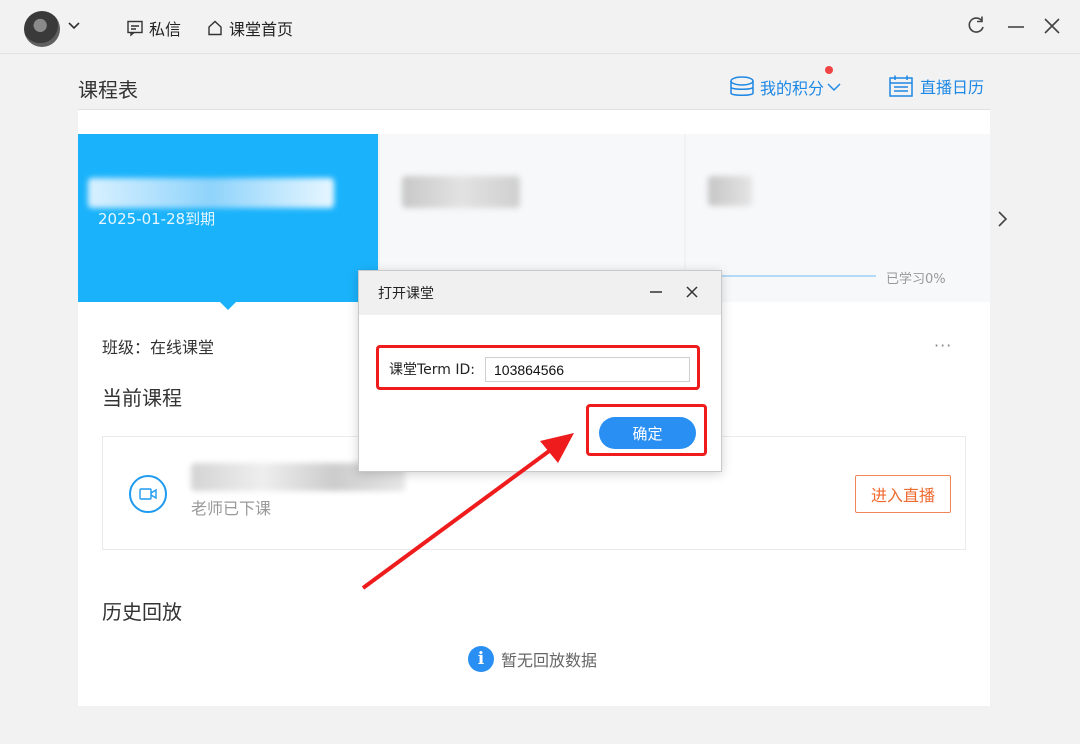 This screenshot has width=1080, height=744. I want to click on current-course-title: 当前课程, so click(142, 398).